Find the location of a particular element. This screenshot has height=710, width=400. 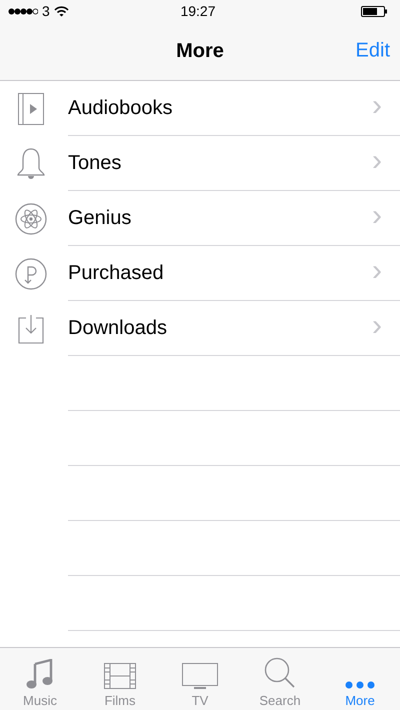

film-icon is located at coordinates (120, 676).